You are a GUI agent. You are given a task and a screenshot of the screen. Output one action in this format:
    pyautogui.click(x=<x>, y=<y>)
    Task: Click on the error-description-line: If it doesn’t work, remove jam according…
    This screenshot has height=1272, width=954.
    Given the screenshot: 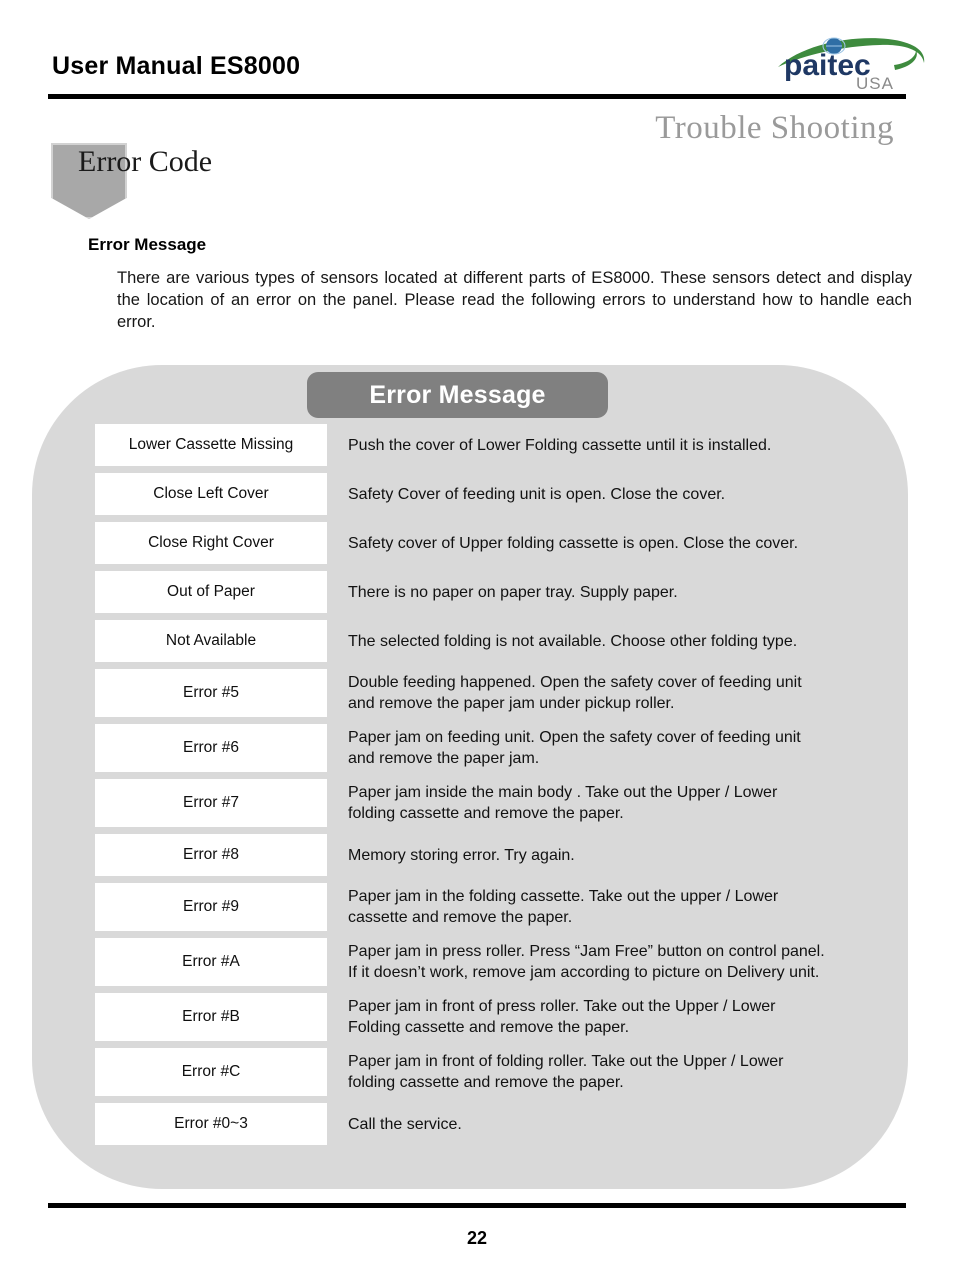 What is the action you would take?
    pyautogui.click(x=584, y=972)
    